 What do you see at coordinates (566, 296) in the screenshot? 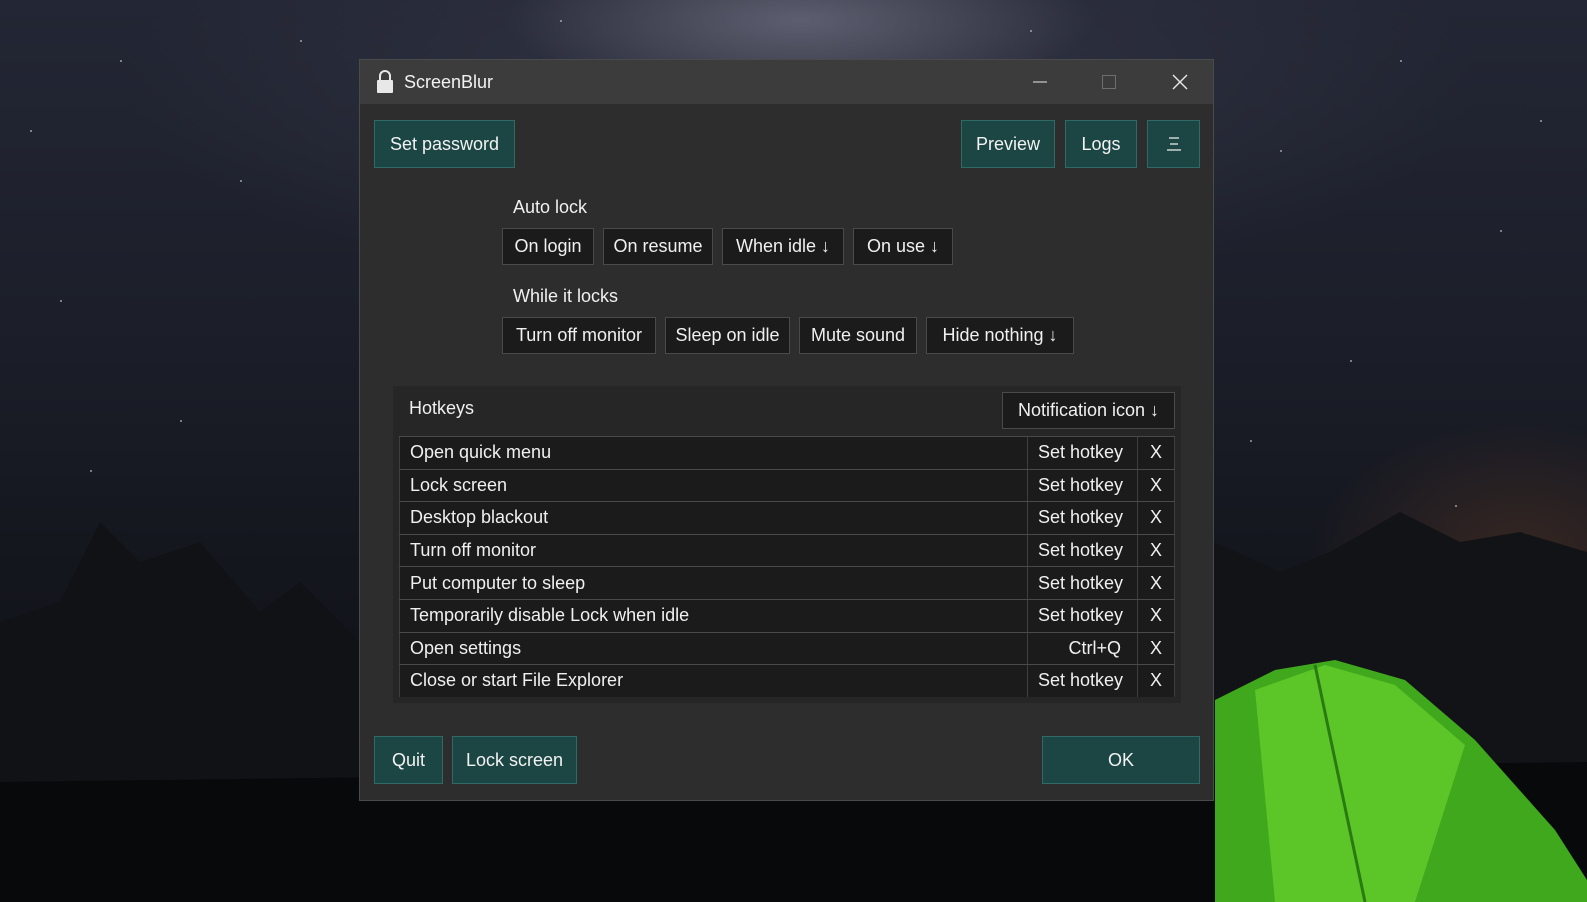
I see `while-it-locks-heading: While it locks` at bounding box center [566, 296].